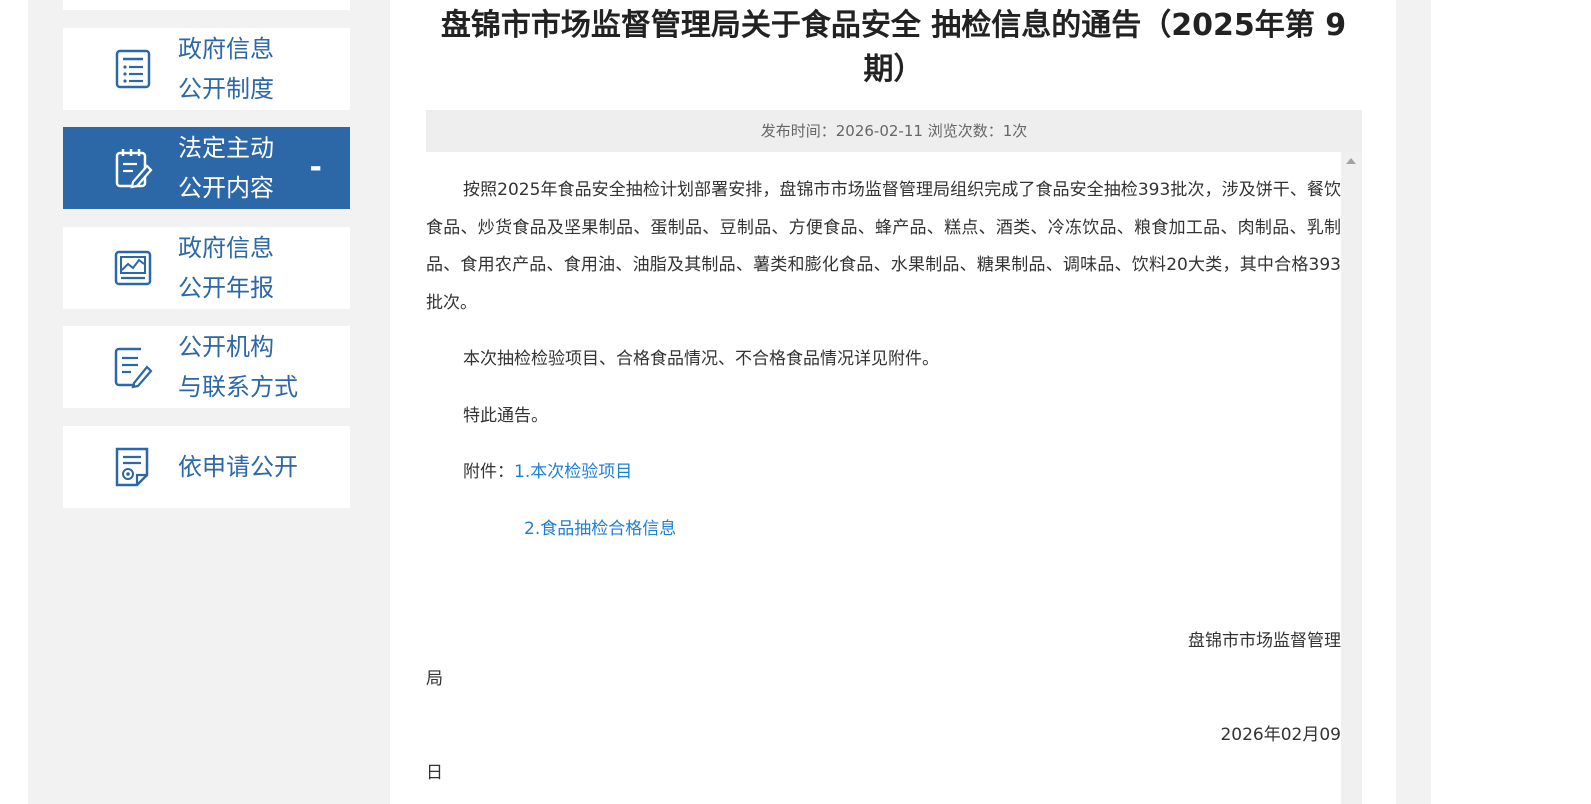 The width and height of the screenshot is (1591, 804). Describe the element at coordinates (1264, 641) in the screenshot. I see `signature-line-1: 盘锦市市场监督管理` at that location.